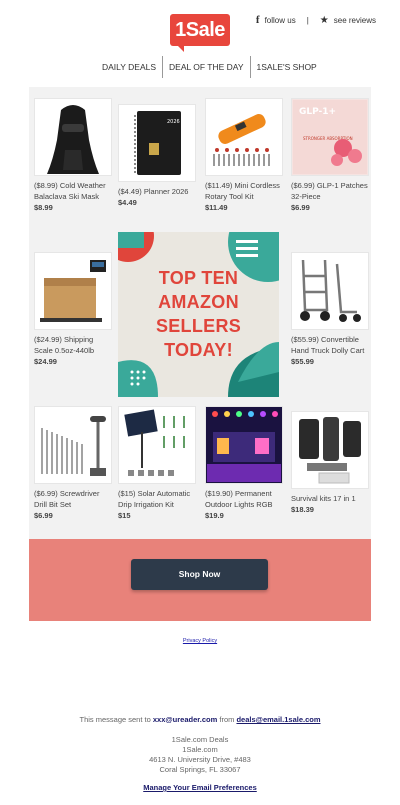 The width and height of the screenshot is (400, 805). I want to click on product-card: Survival kits 17 in 1 $18.39, so click(330, 462).